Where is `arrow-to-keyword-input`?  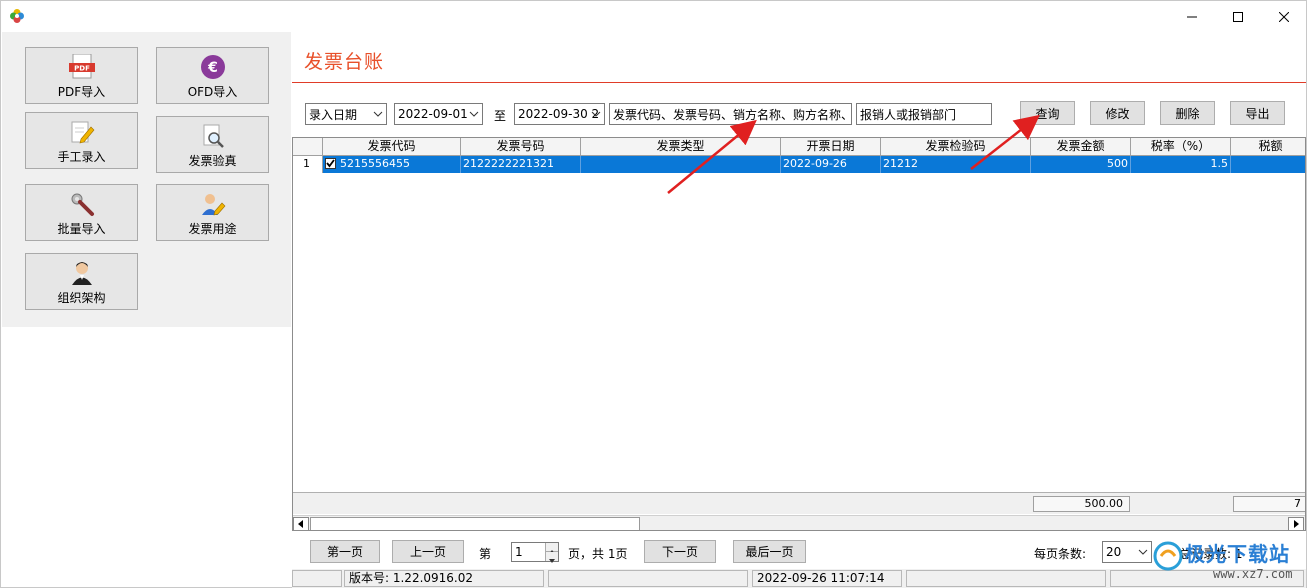 arrow-to-keyword-input is located at coordinates (712, 156).